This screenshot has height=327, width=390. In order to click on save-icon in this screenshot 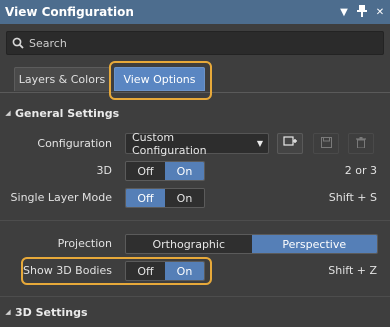, I will do `click(326, 143)`.